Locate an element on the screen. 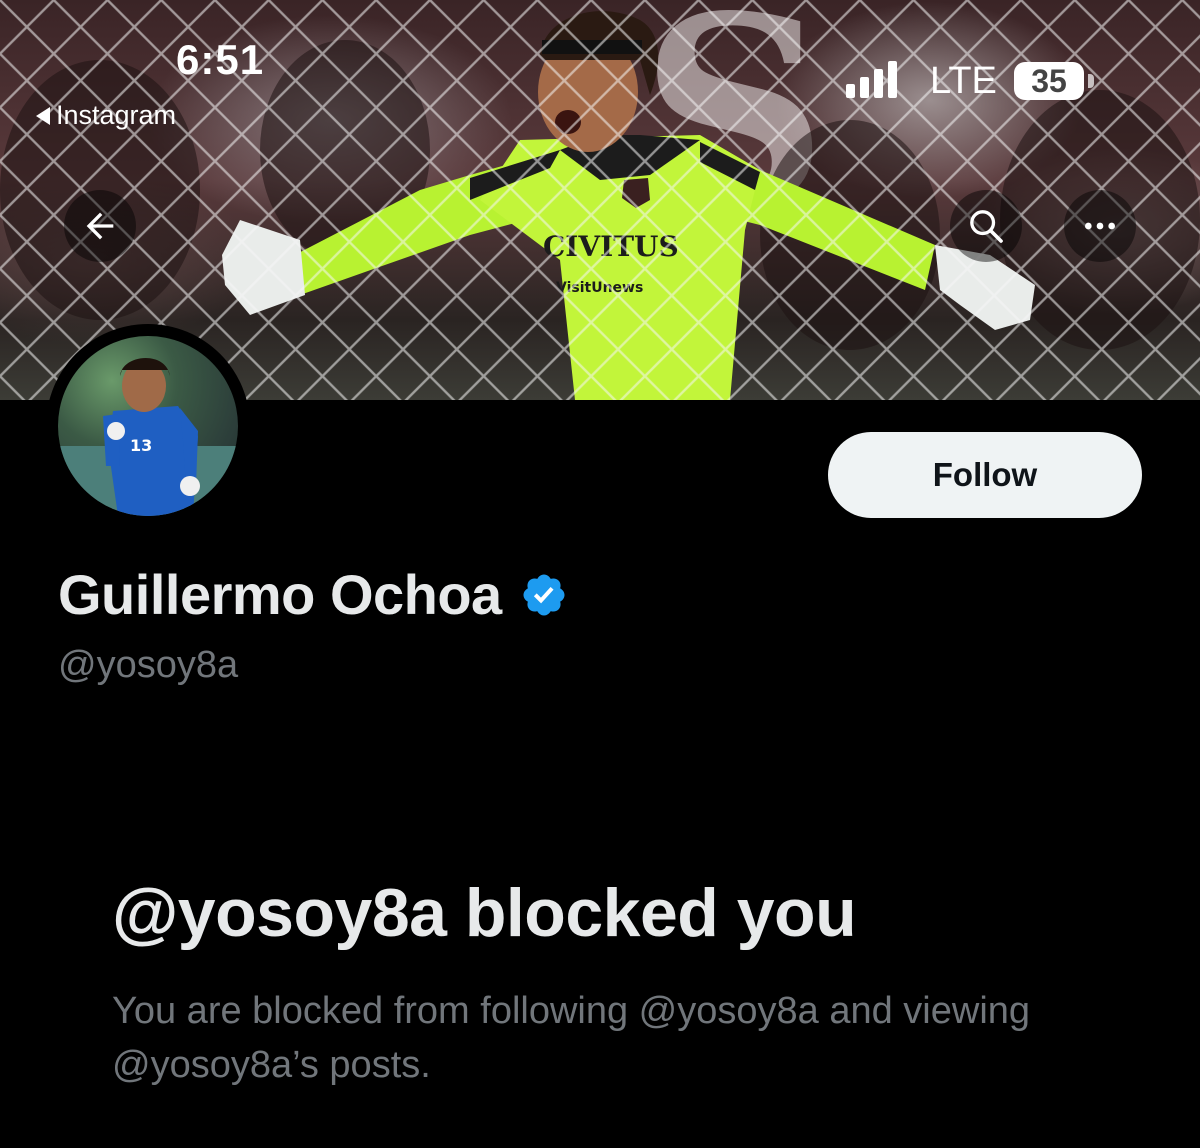 This screenshot has width=1200, height=1148. back-to-app-link: Instagram is located at coordinates (106, 115).